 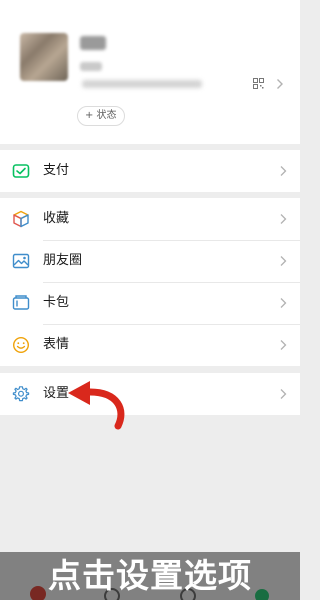 What do you see at coordinates (21, 171) in the screenshot?
I see `pay-icon` at bounding box center [21, 171].